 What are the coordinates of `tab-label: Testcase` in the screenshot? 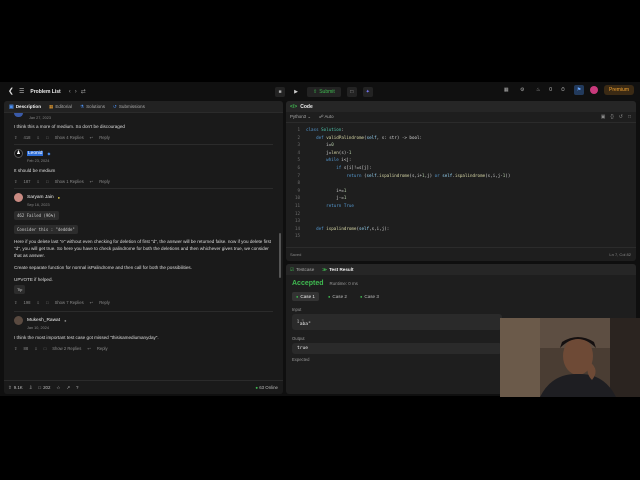 It's located at (305, 269).